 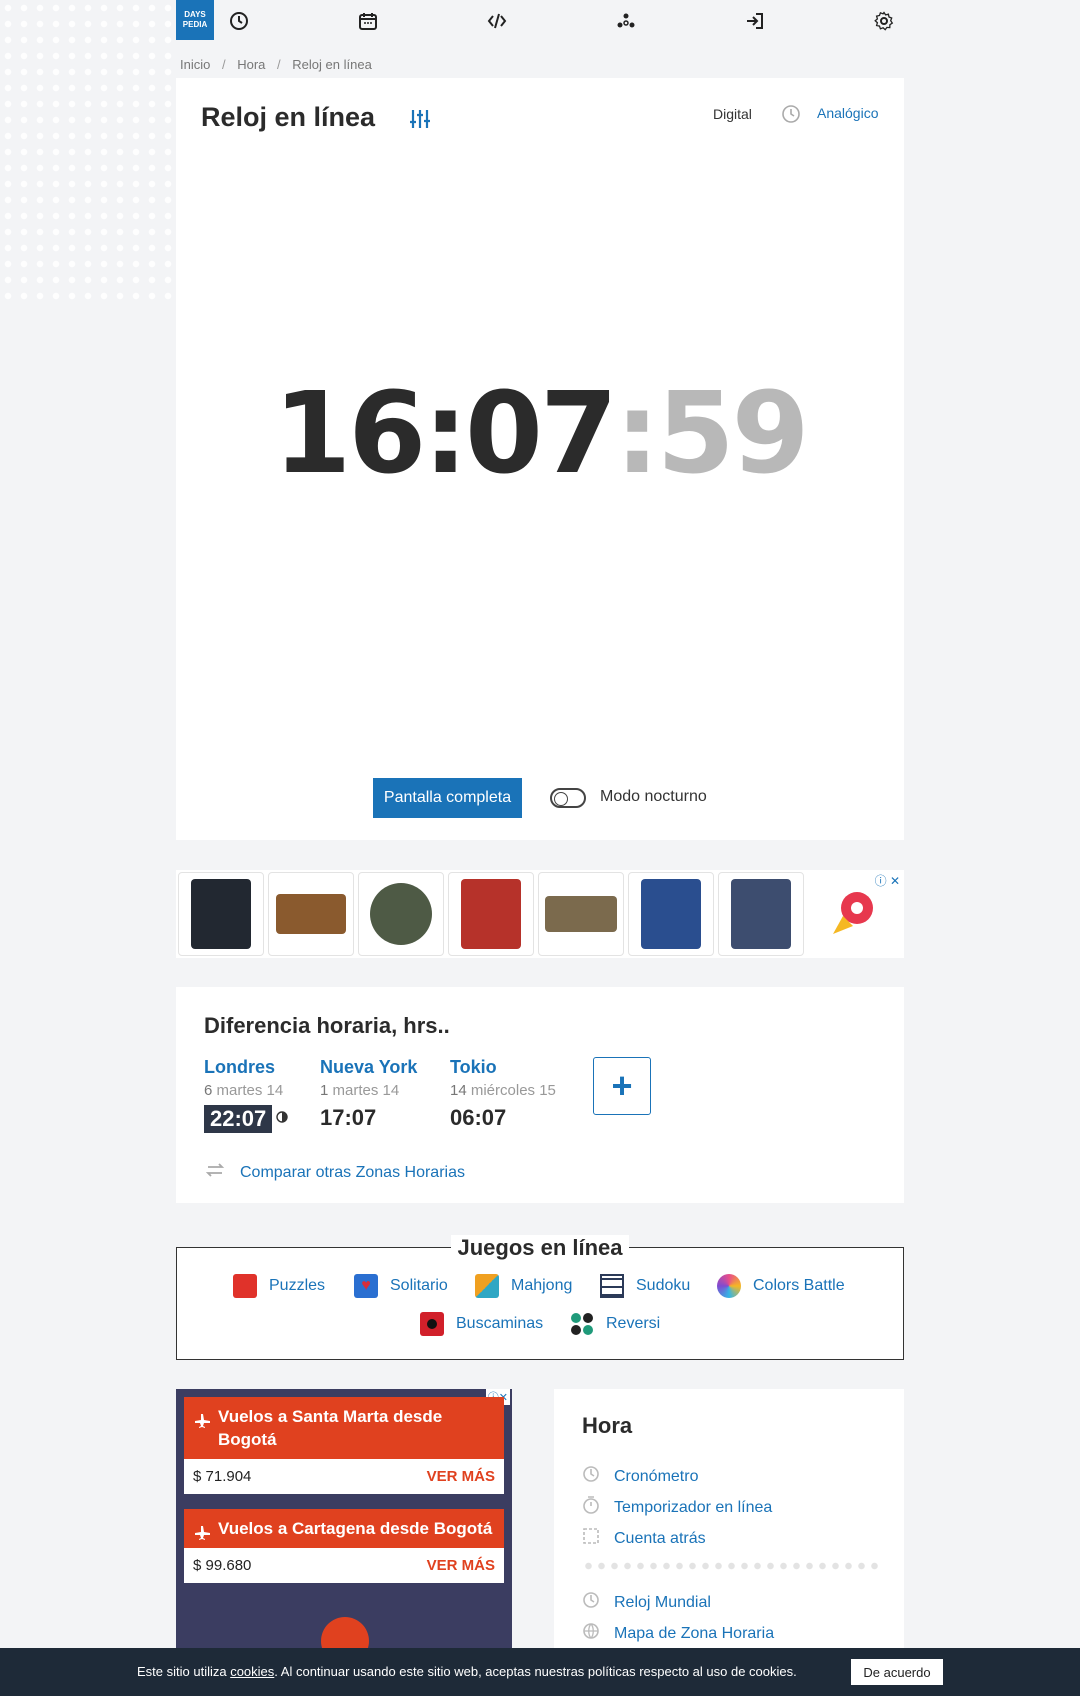 I want to click on night-half-moon-icon, so click(x=282, y=1119).